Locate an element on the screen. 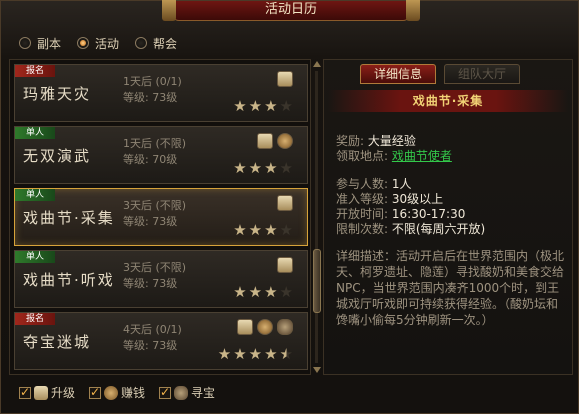 Image resolution: width=579 pixels, height=414 pixels. treasure-icon is located at coordinates (285, 327).